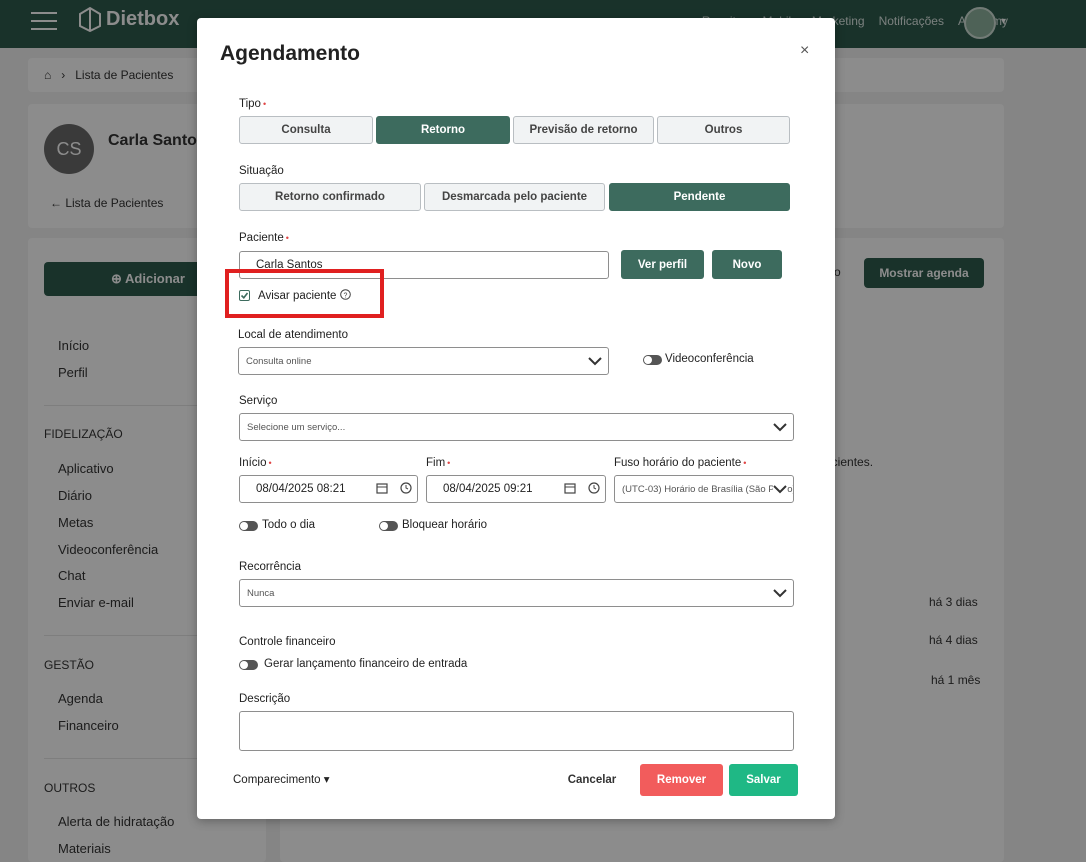 The width and height of the screenshot is (1086, 862). What do you see at coordinates (488, 489) in the screenshot?
I see `fim-value: 08/04/2025 09:21` at bounding box center [488, 489].